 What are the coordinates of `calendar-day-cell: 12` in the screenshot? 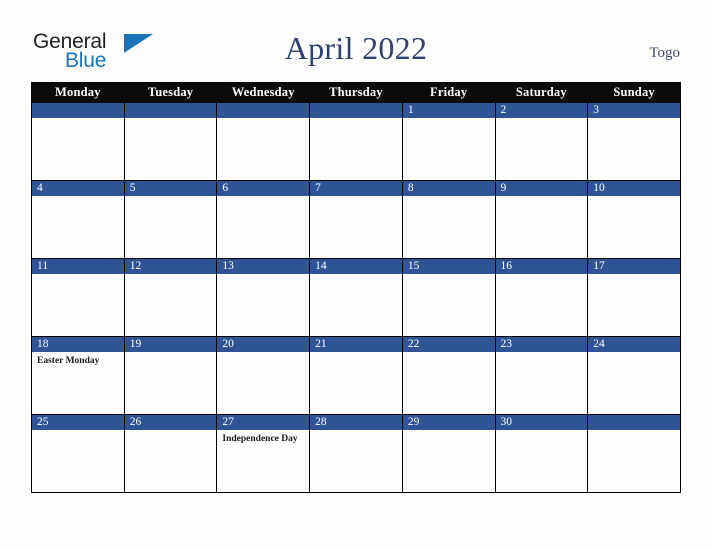 It's located at (170, 297).